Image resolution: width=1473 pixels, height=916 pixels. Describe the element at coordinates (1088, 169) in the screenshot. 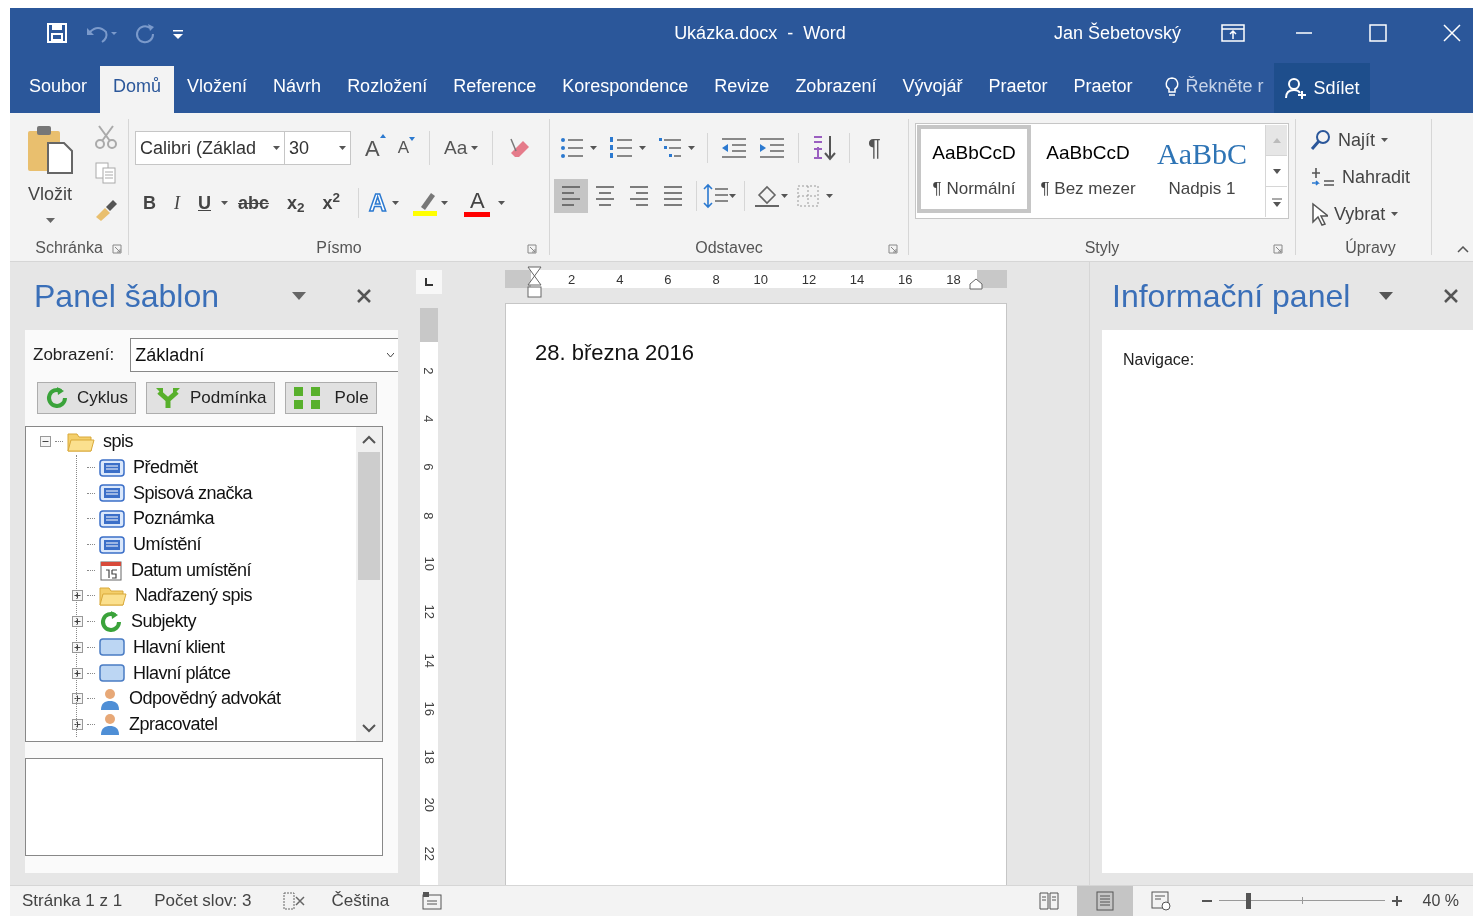

I see `style-option: AaBbCcD ¶ Bez mezer` at that location.